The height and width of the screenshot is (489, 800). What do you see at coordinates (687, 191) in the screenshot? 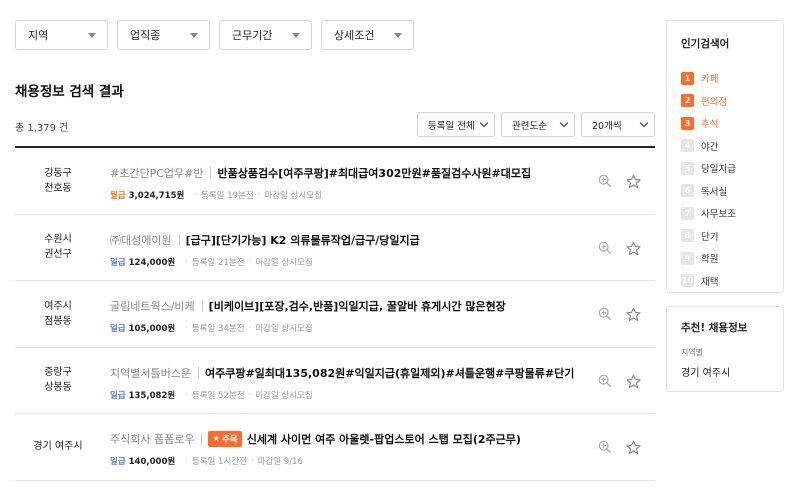
I see `keyword-rank: 6` at bounding box center [687, 191].